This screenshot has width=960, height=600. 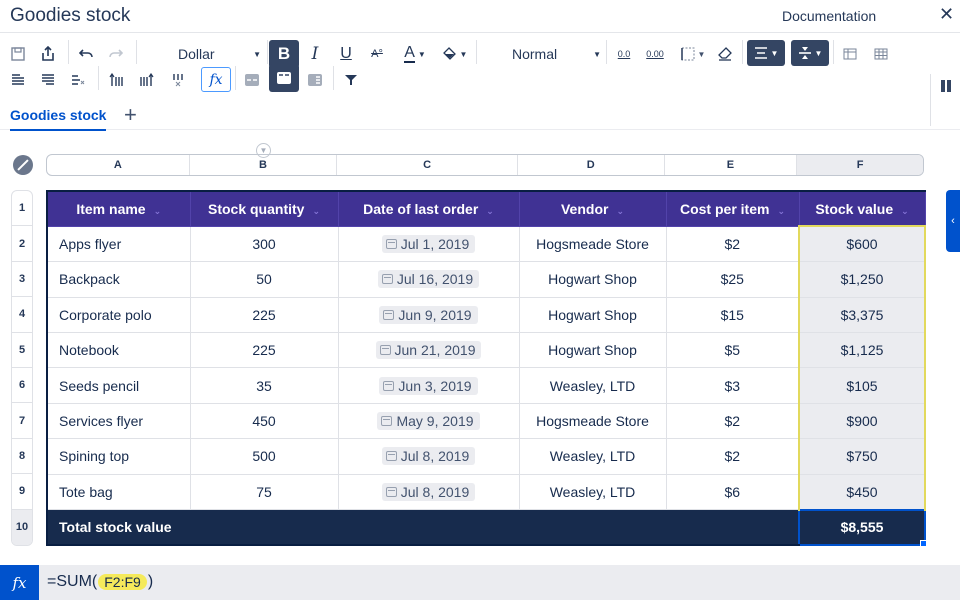 What do you see at coordinates (881, 54) in the screenshot?
I see `freeze-cols-icon` at bounding box center [881, 54].